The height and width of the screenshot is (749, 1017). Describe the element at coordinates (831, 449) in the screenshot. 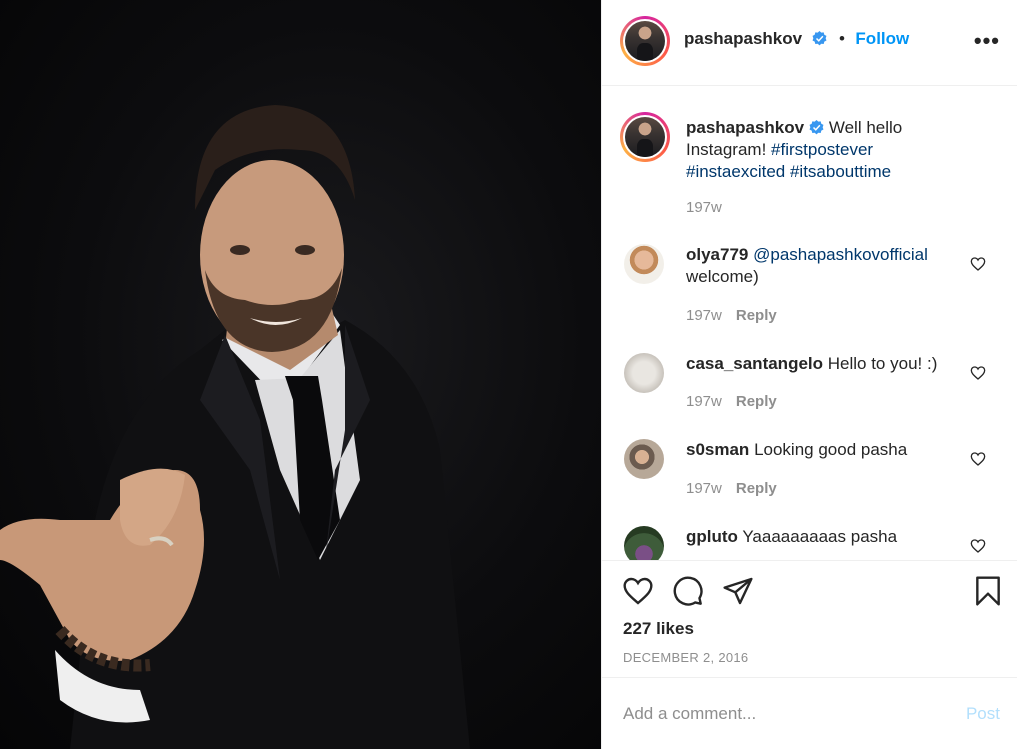

I see `comment-body: Looking good pasha` at that location.